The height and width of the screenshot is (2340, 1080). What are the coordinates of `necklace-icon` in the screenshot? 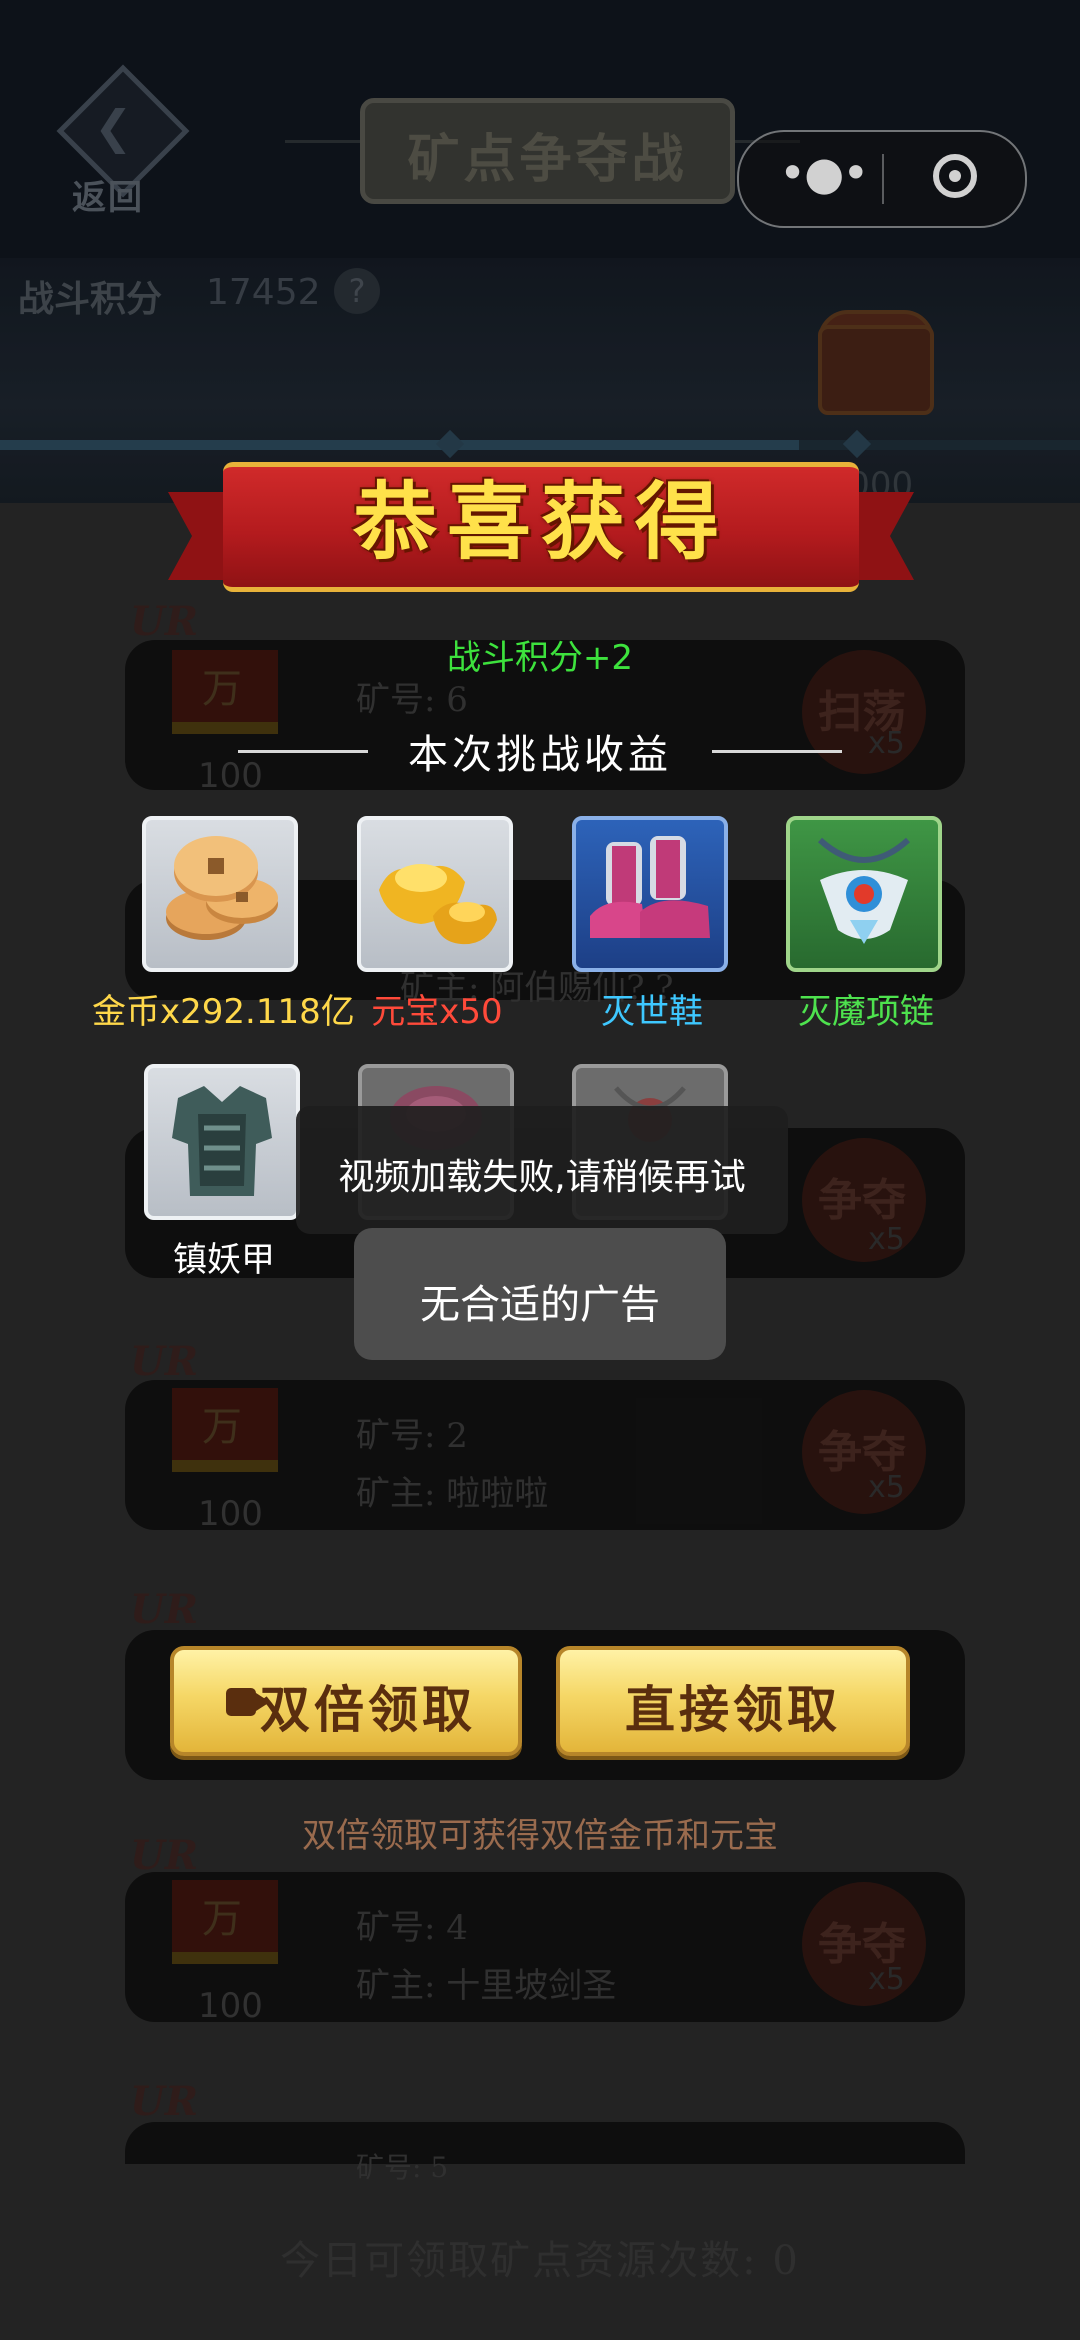 It's located at (864, 890).